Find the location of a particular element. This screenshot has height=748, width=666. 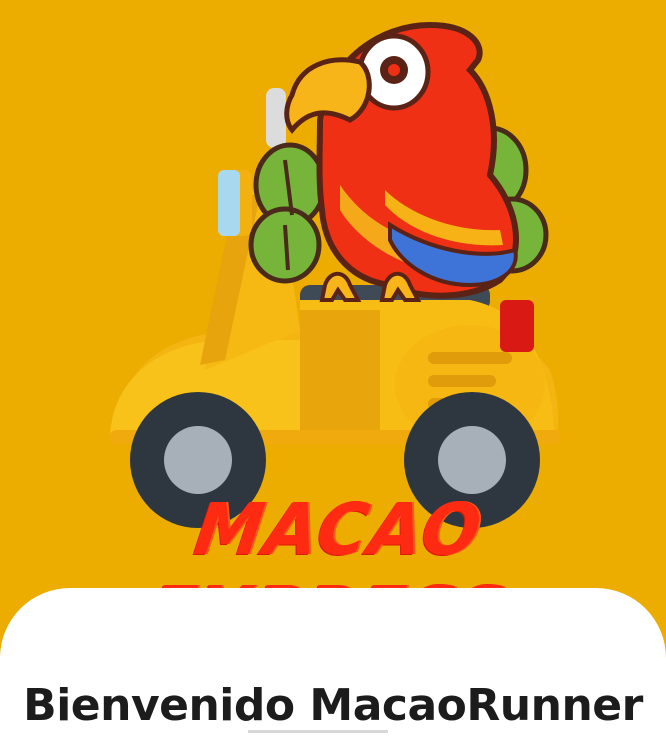

welcome-title: Bienvenido MacaoRunner is located at coordinates (333, 705).